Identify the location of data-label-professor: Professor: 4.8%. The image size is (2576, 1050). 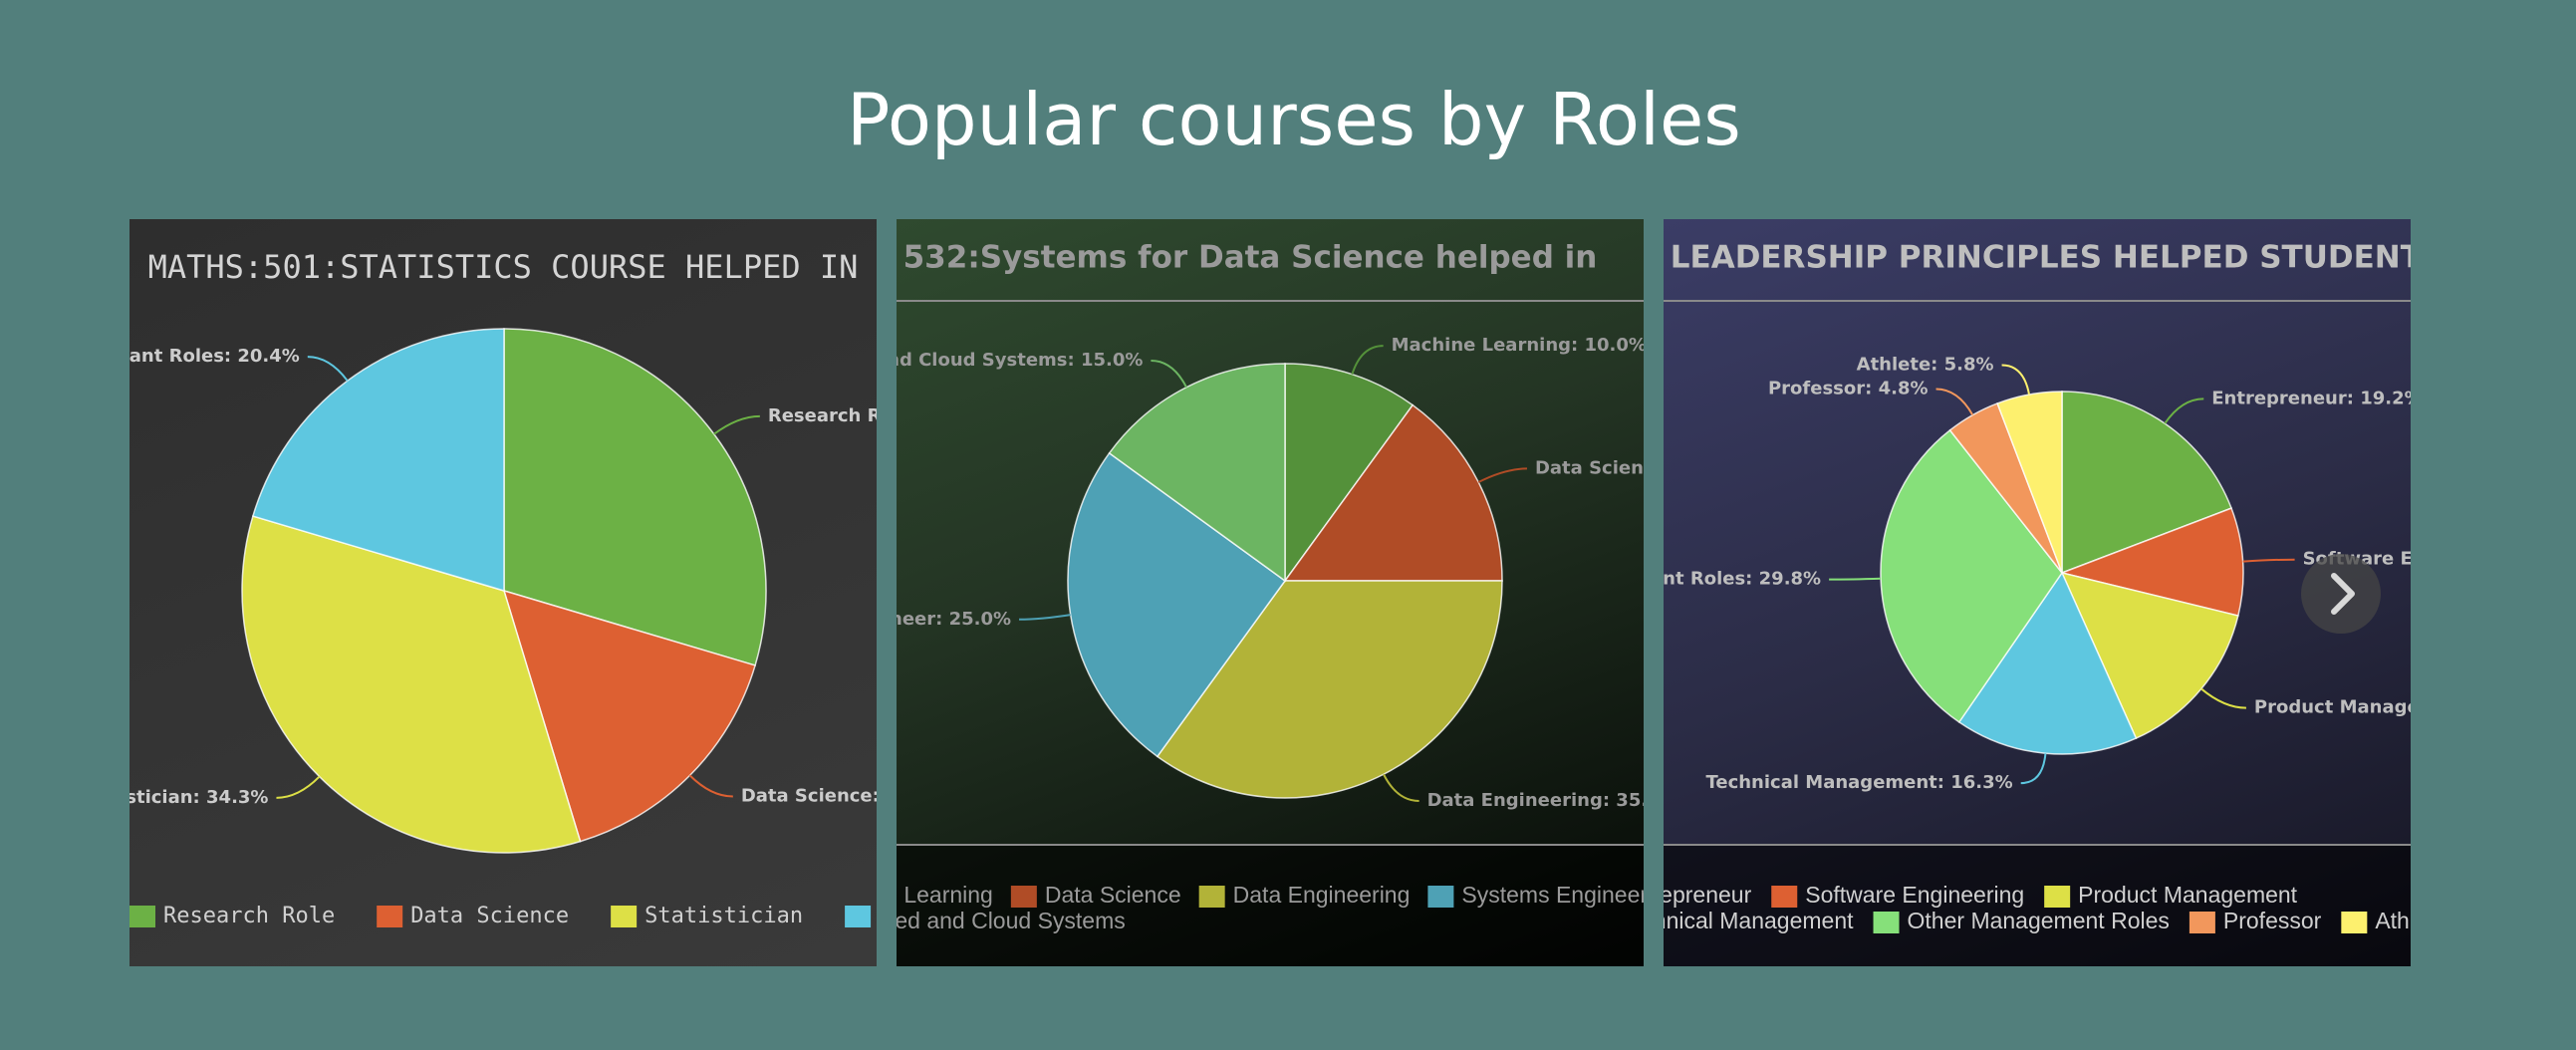
(1848, 389).